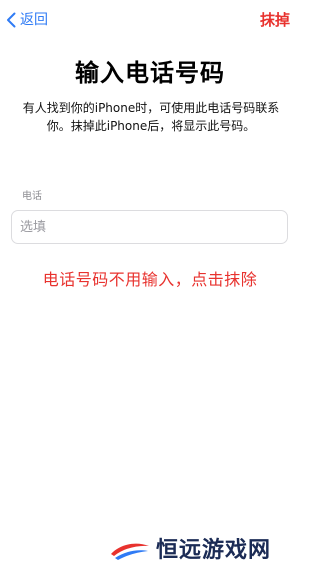  I want to click on page-title: 输入电话号码, so click(150, 73).